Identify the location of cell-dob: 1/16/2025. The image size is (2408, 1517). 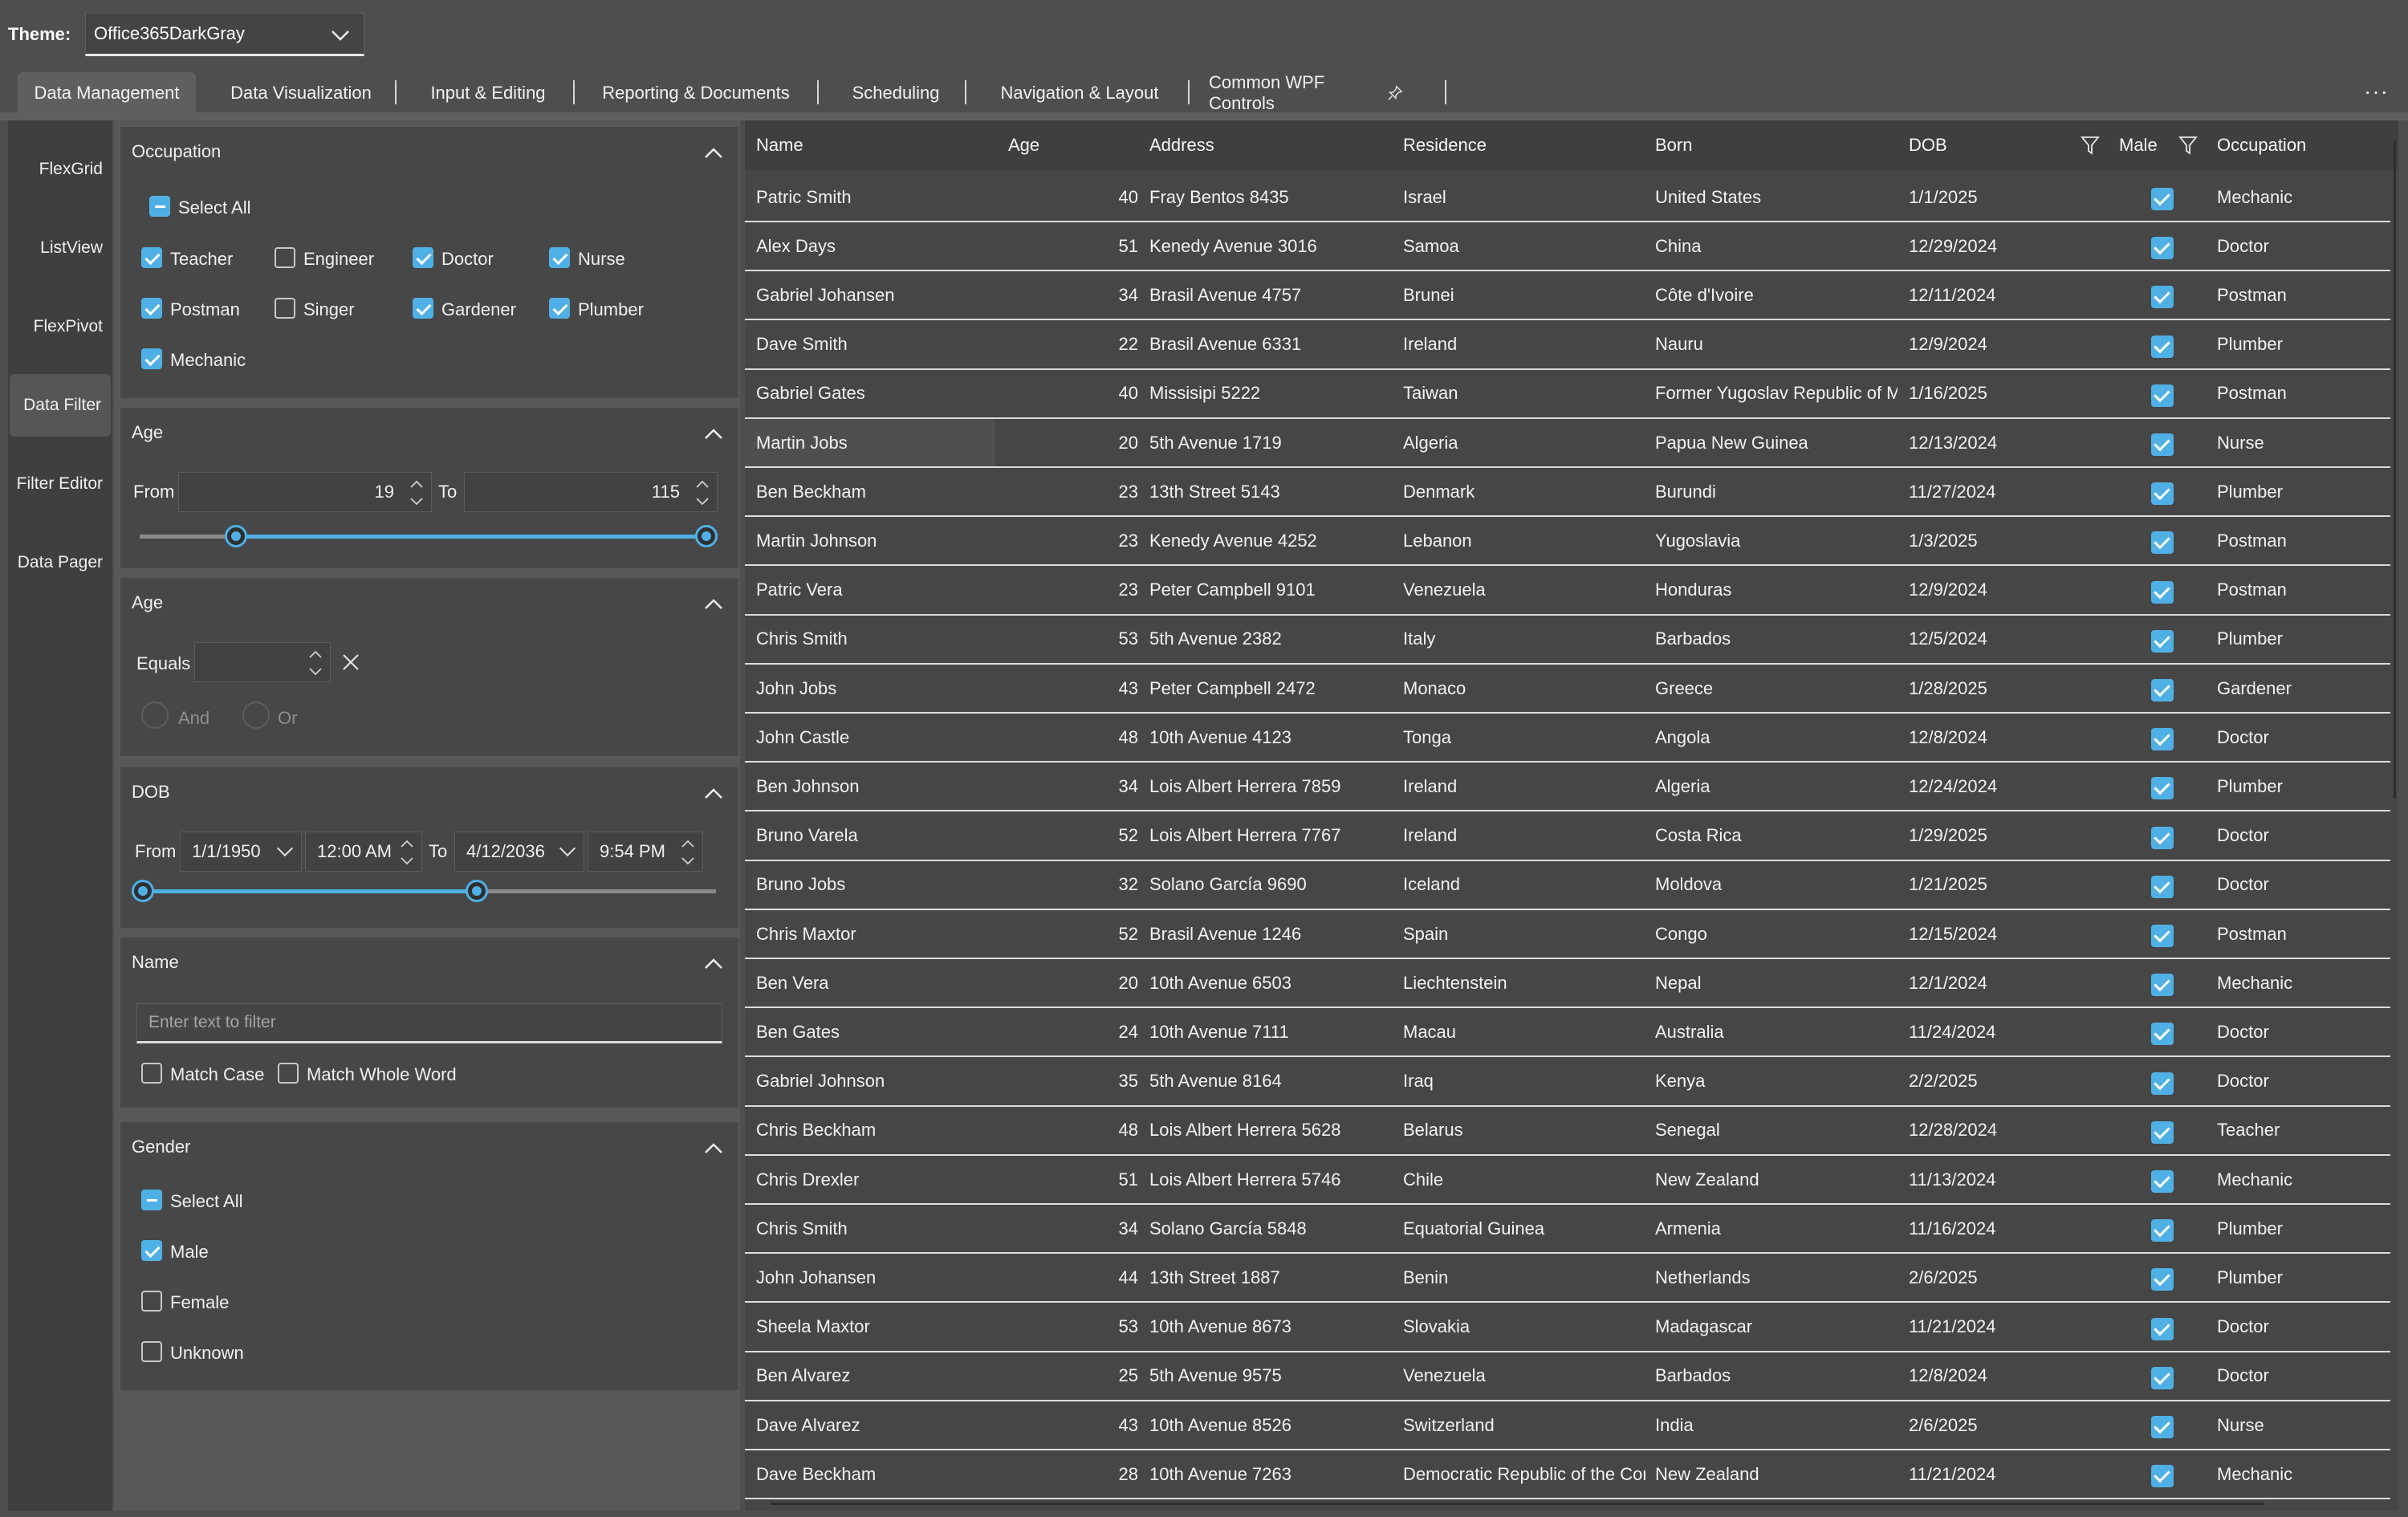
(2029, 393).